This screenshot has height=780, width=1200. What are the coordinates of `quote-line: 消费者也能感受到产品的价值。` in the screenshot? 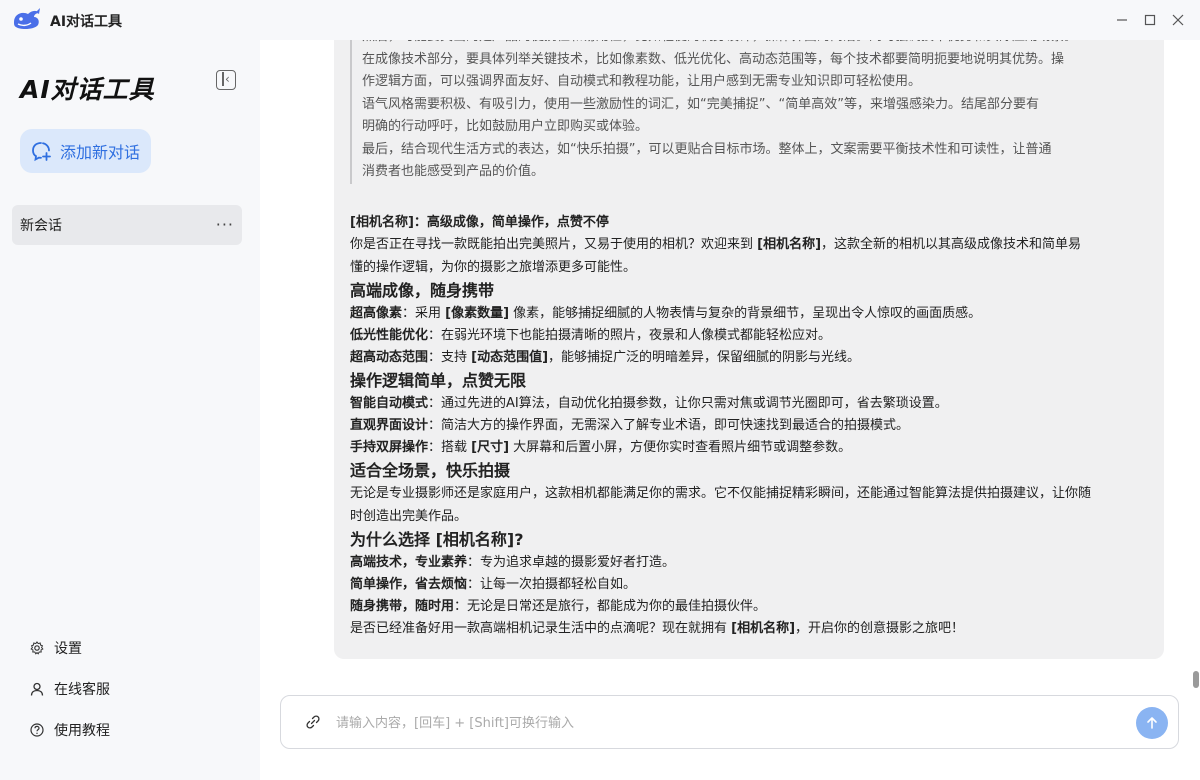 It's located at (453, 171).